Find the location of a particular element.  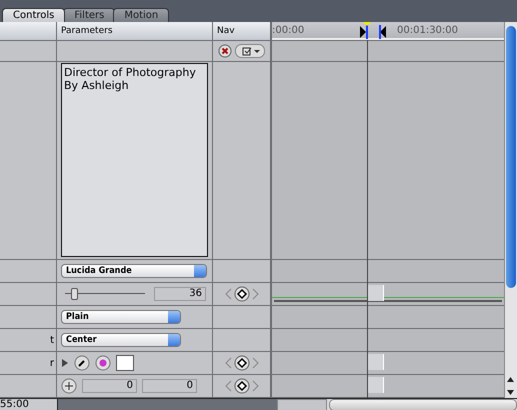

timeline-ruler: :00:00 00:01:30:00 is located at coordinates (388, 31).